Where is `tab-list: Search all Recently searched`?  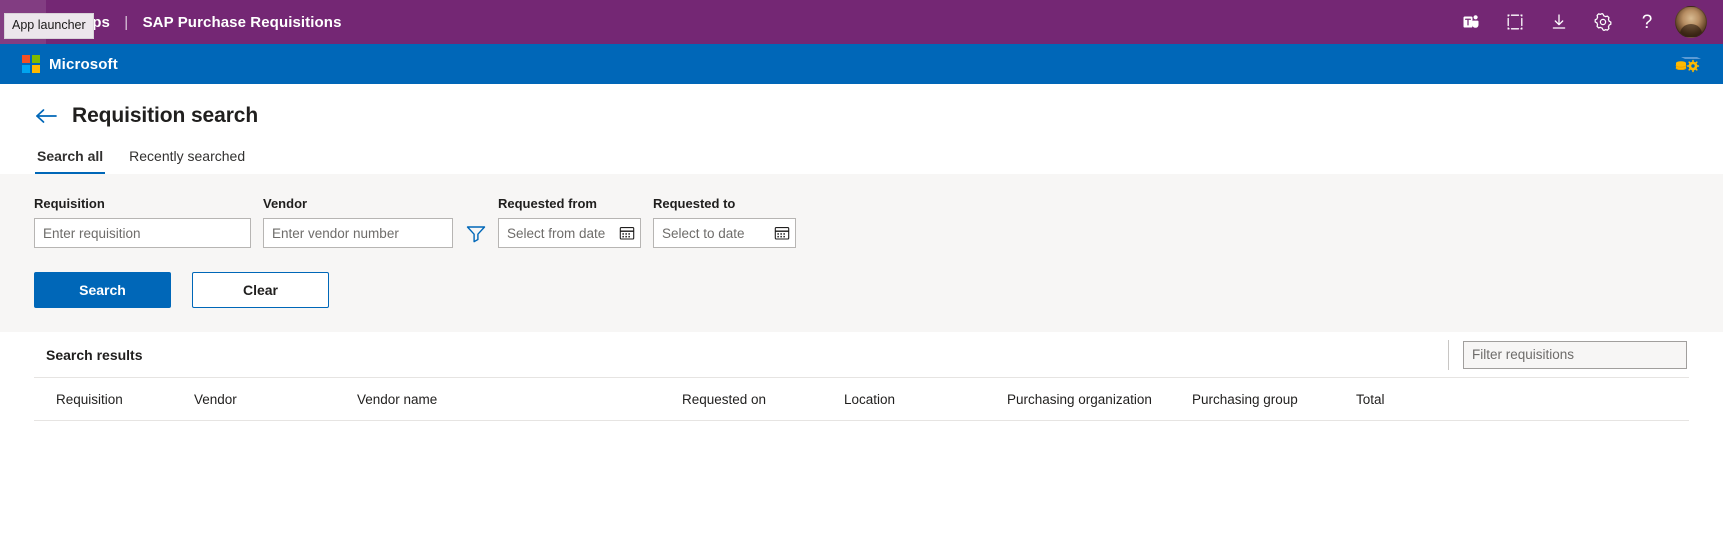
tab-list: Search all Recently searched is located at coordinates (878, 161).